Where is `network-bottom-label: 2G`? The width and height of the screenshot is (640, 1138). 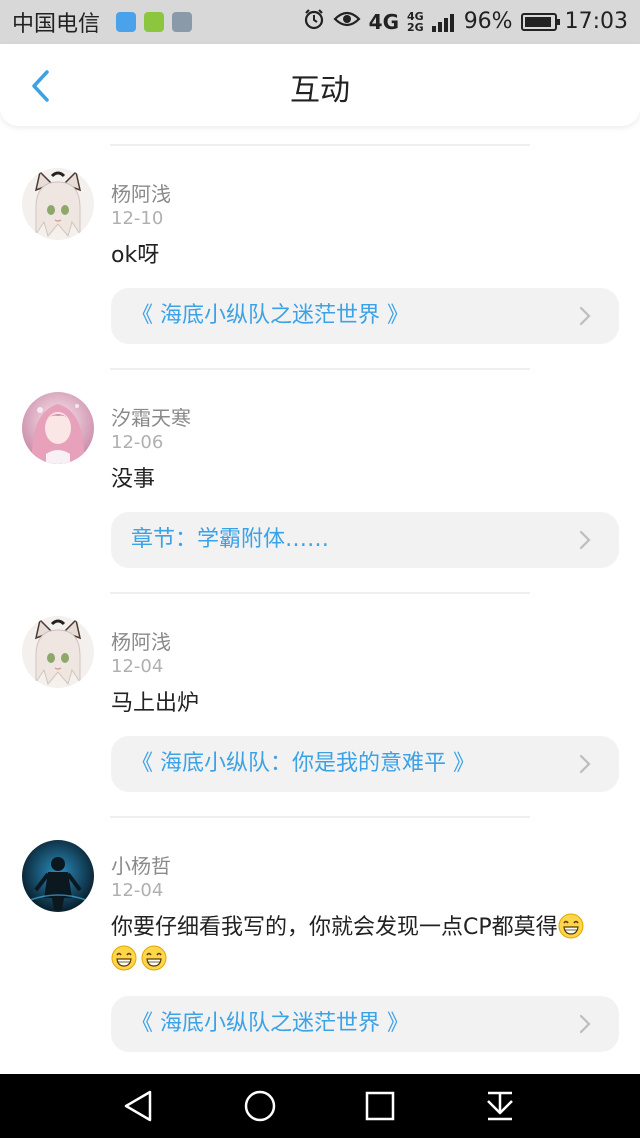 network-bottom-label: 2G is located at coordinates (415, 27).